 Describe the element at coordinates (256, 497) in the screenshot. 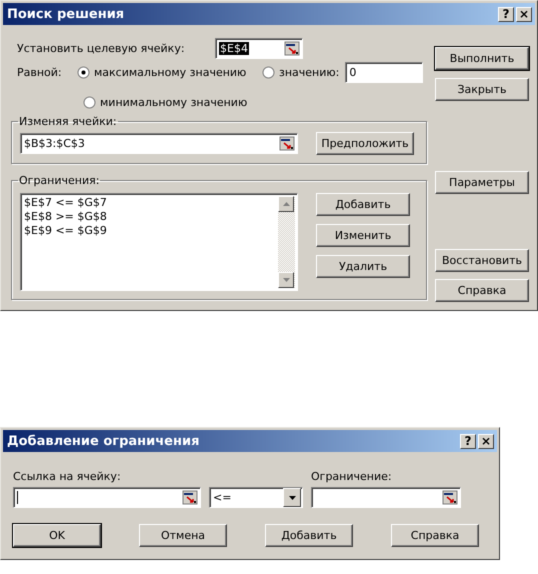

I see `operator-dropdown: <=` at that location.